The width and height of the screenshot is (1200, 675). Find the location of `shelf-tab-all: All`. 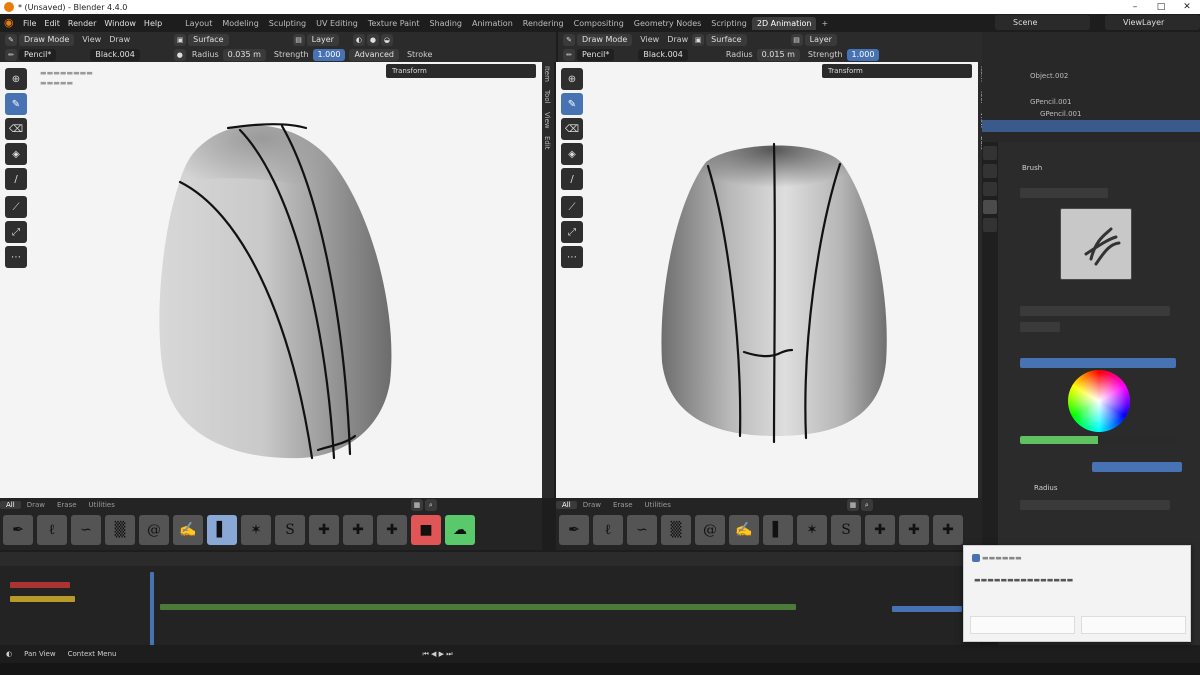

shelf-tab-all: All is located at coordinates (10, 505).